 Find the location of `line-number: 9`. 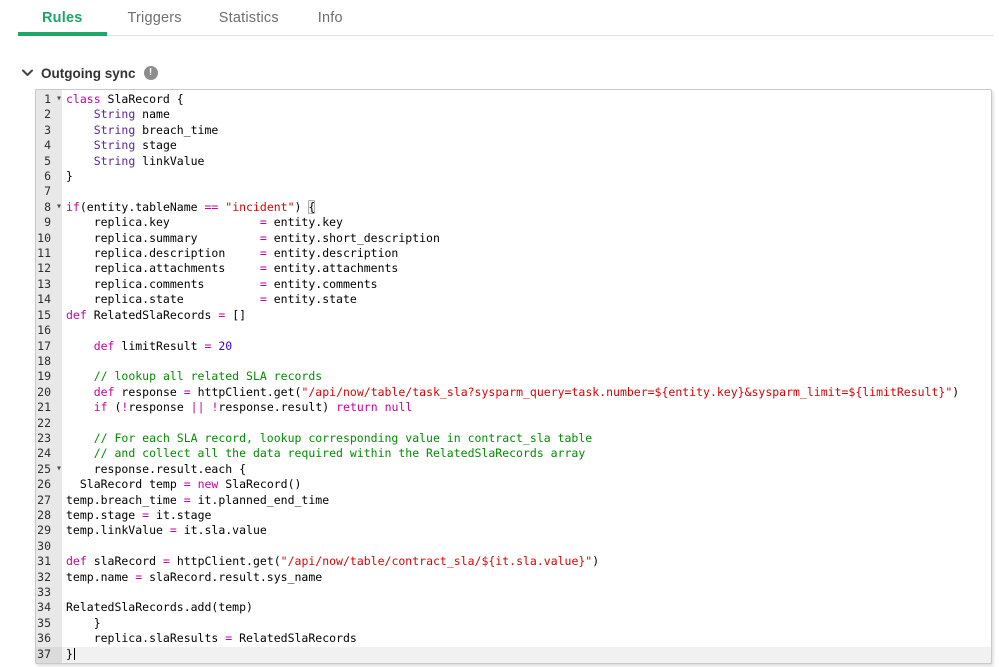

line-number: 9 is located at coordinates (47, 222).